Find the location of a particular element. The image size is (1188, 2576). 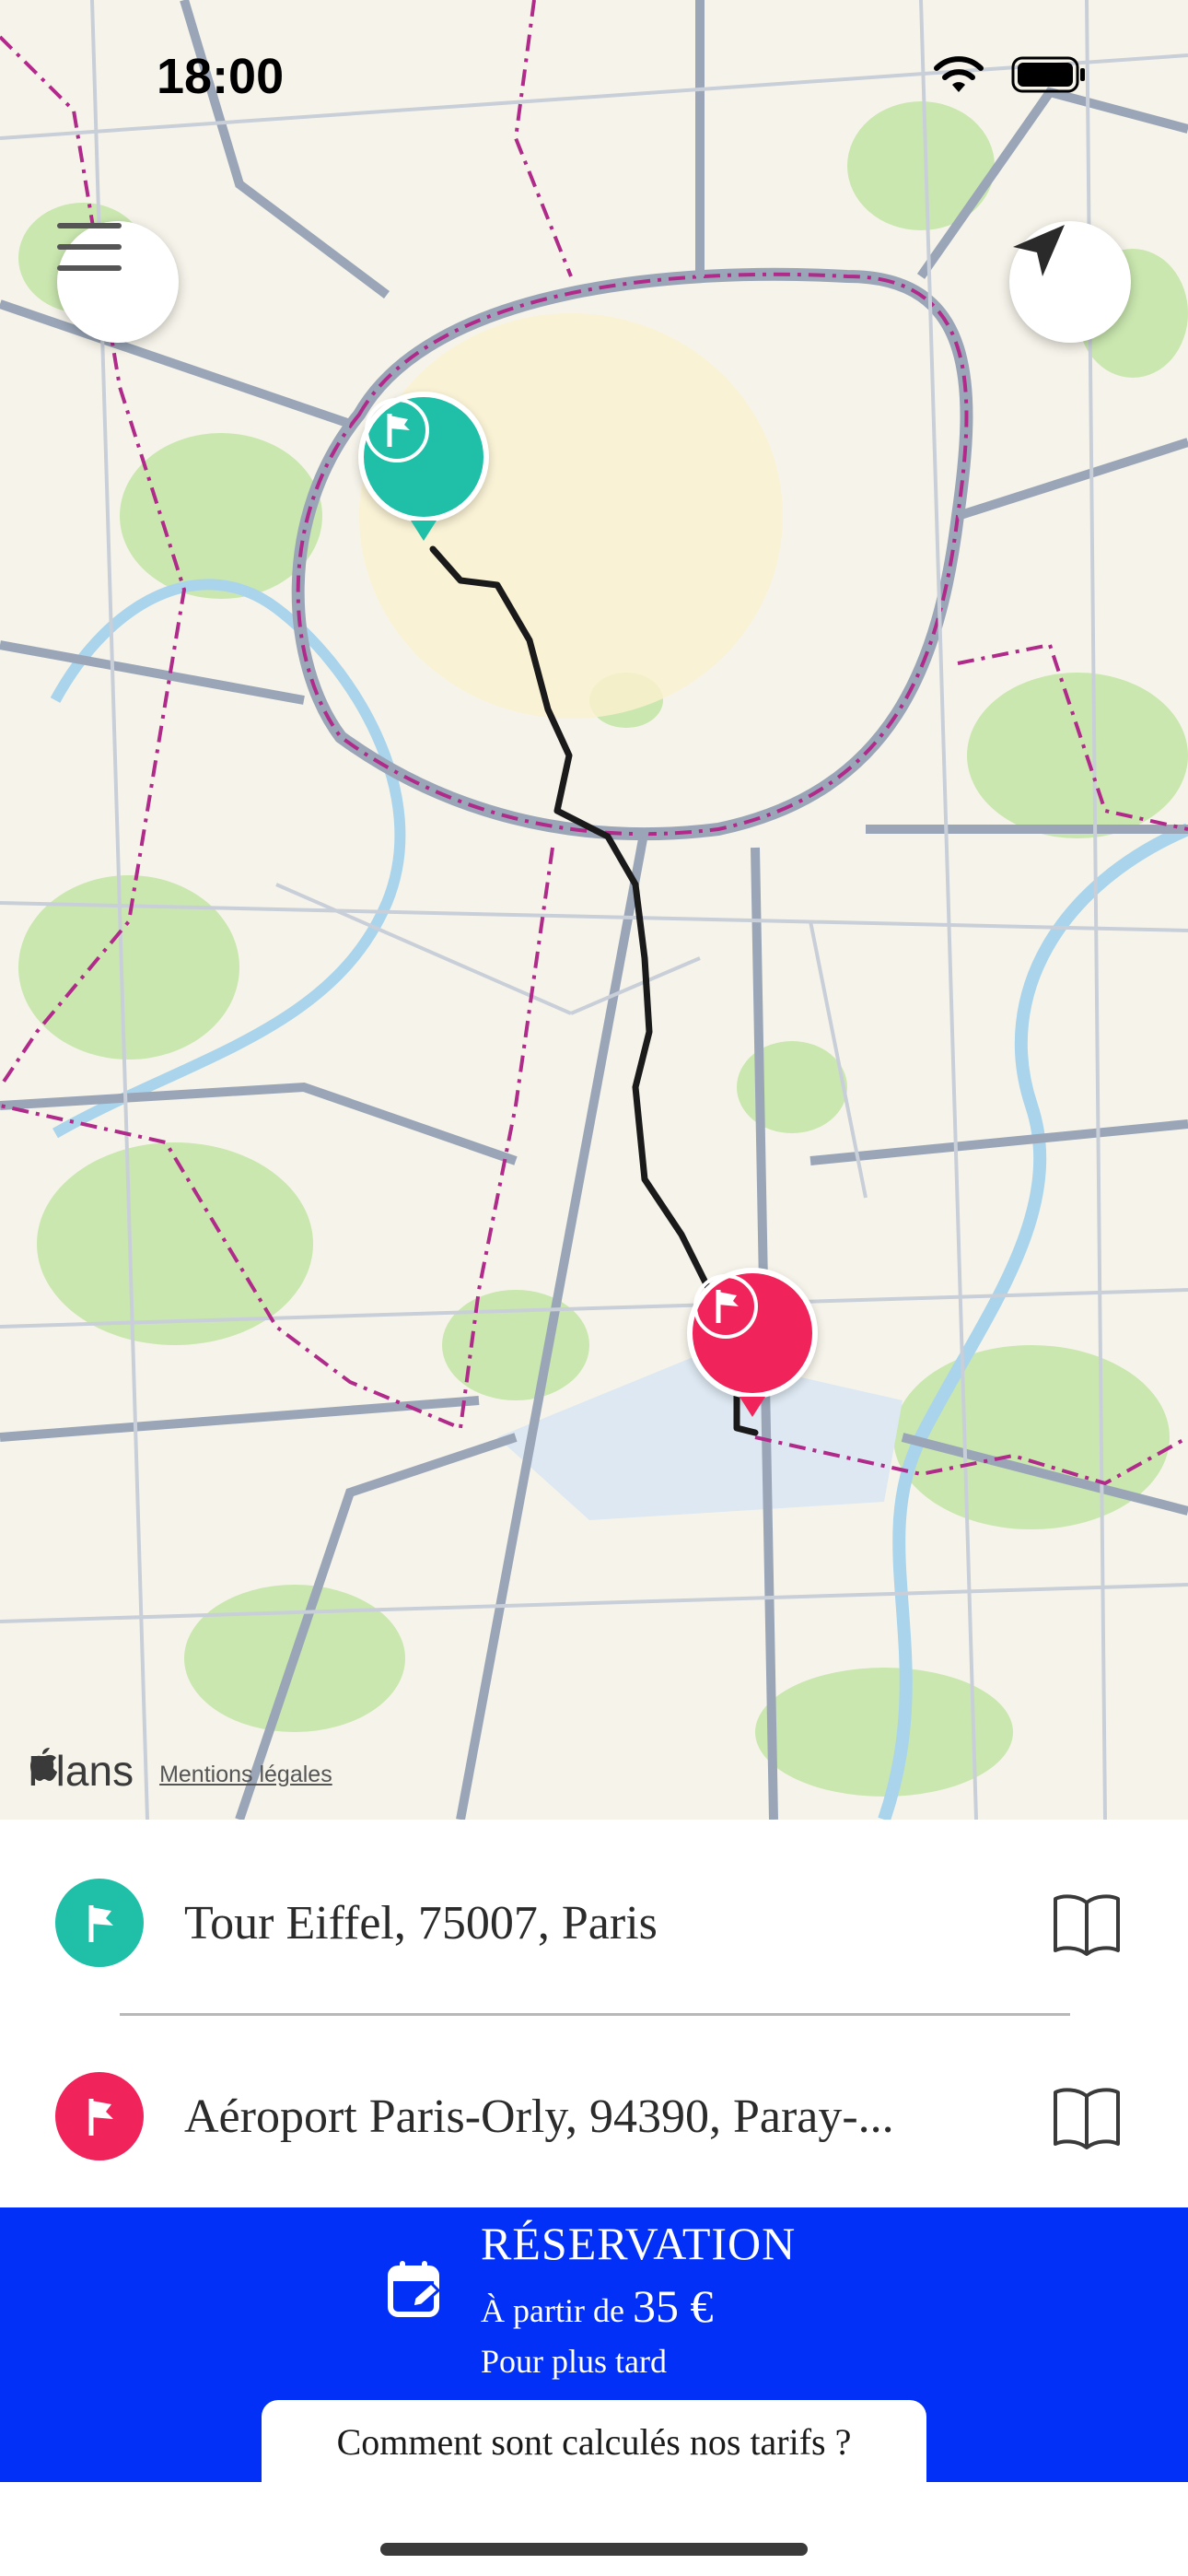

maps-logo: Plans is located at coordinates (81, 1771).